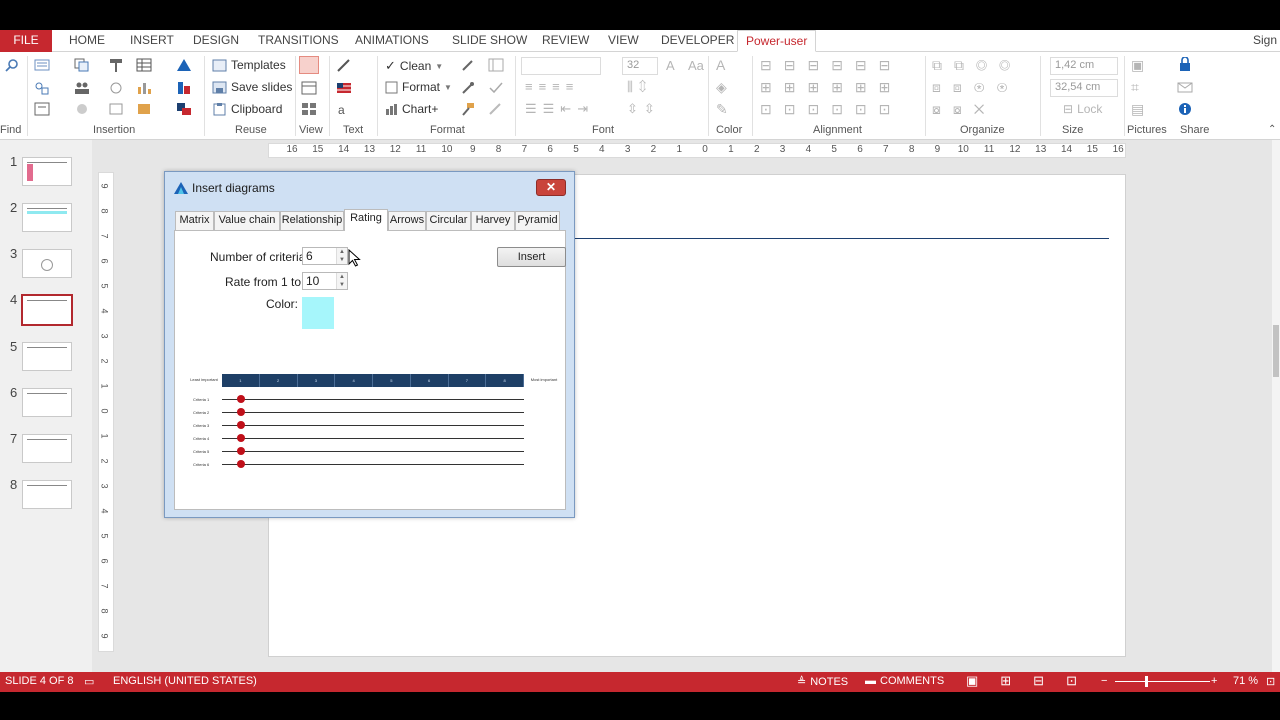  I want to click on fill-color-icon: ◈, so click(721, 87).